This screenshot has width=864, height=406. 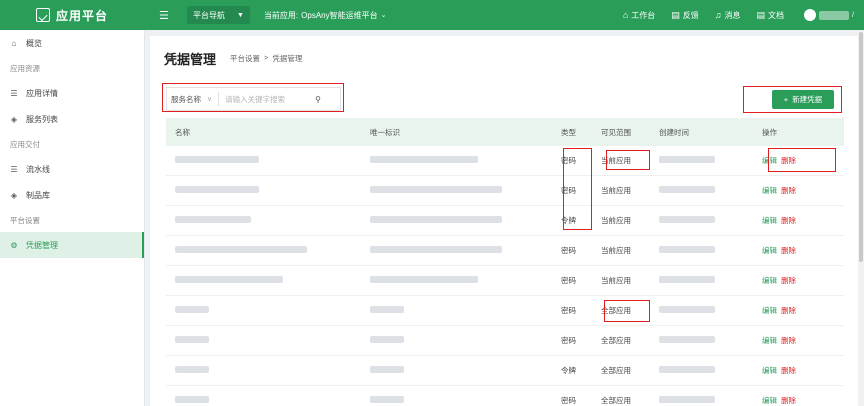 I want to click on user-menu: /, so click(x=829, y=15).